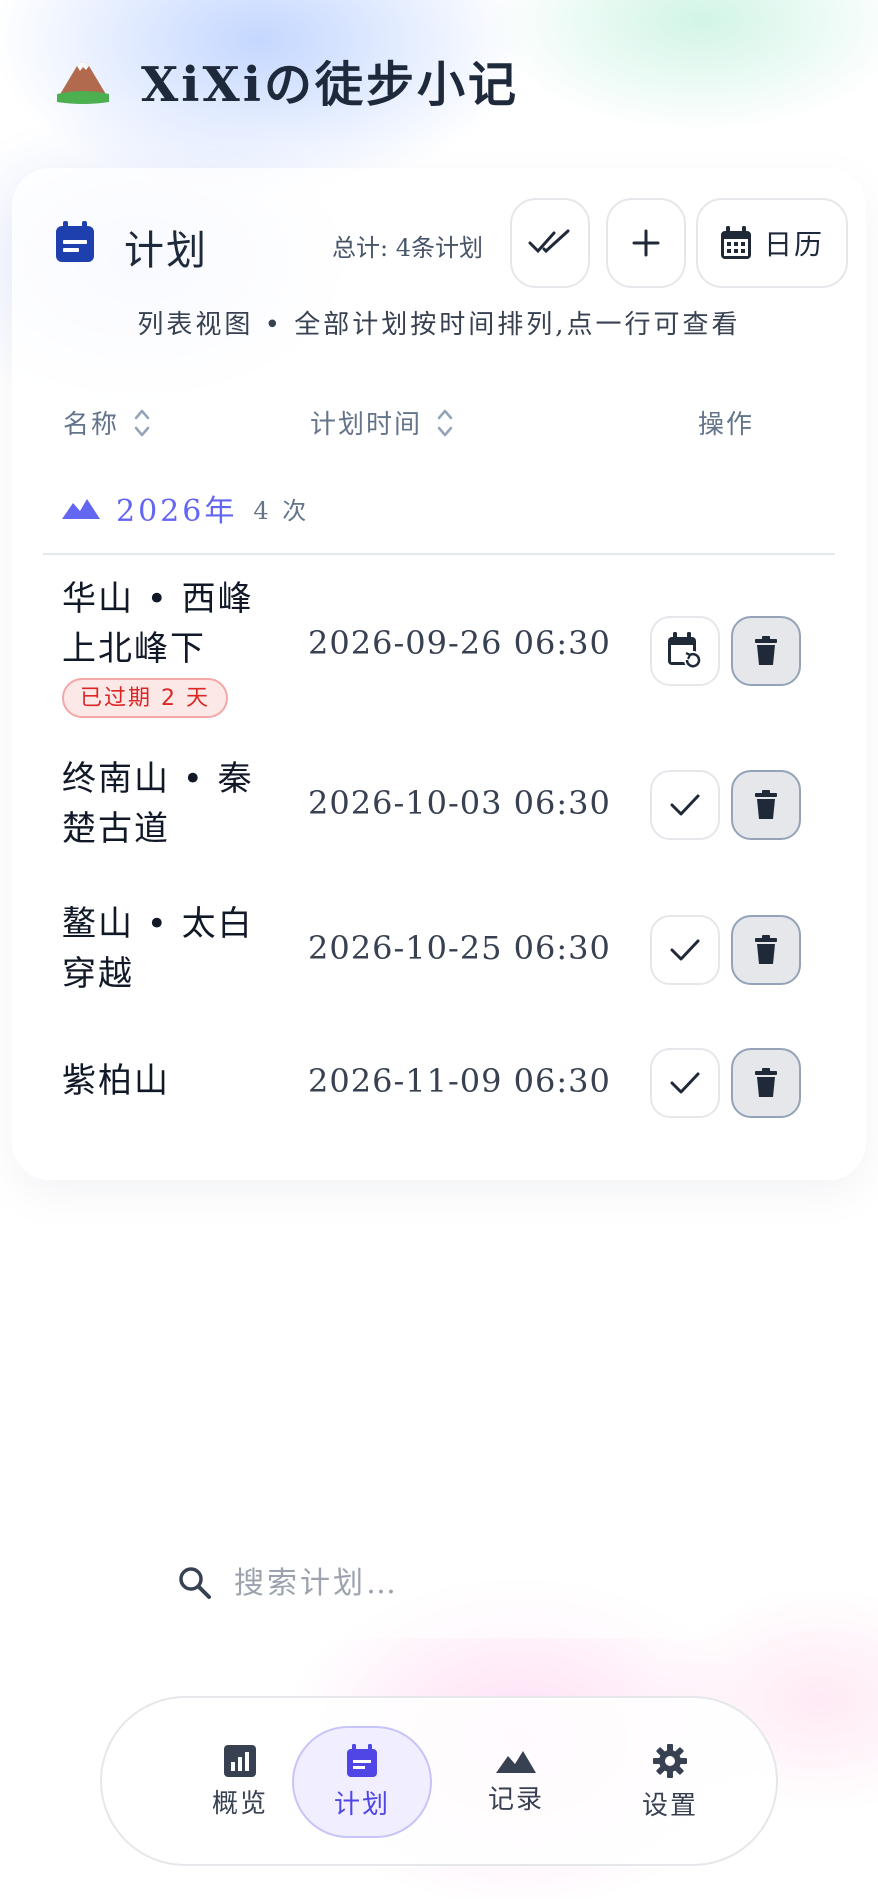 This screenshot has height=1899, width=878. I want to click on calendar-view-button: 日历, so click(772, 243).